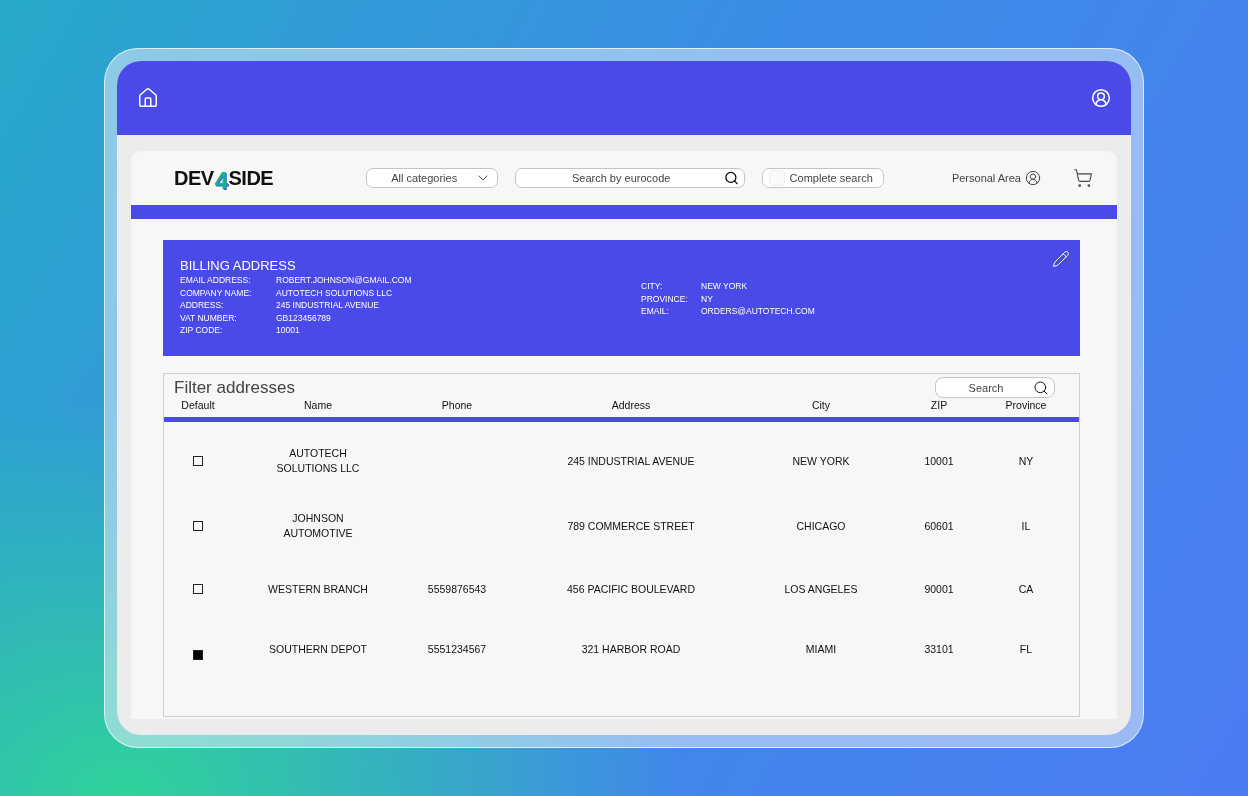 Image resolution: width=1248 pixels, height=796 pixels. What do you see at coordinates (216, 292) in the screenshot?
I see `field-label: COMPANY NAME:` at bounding box center [216, 292].